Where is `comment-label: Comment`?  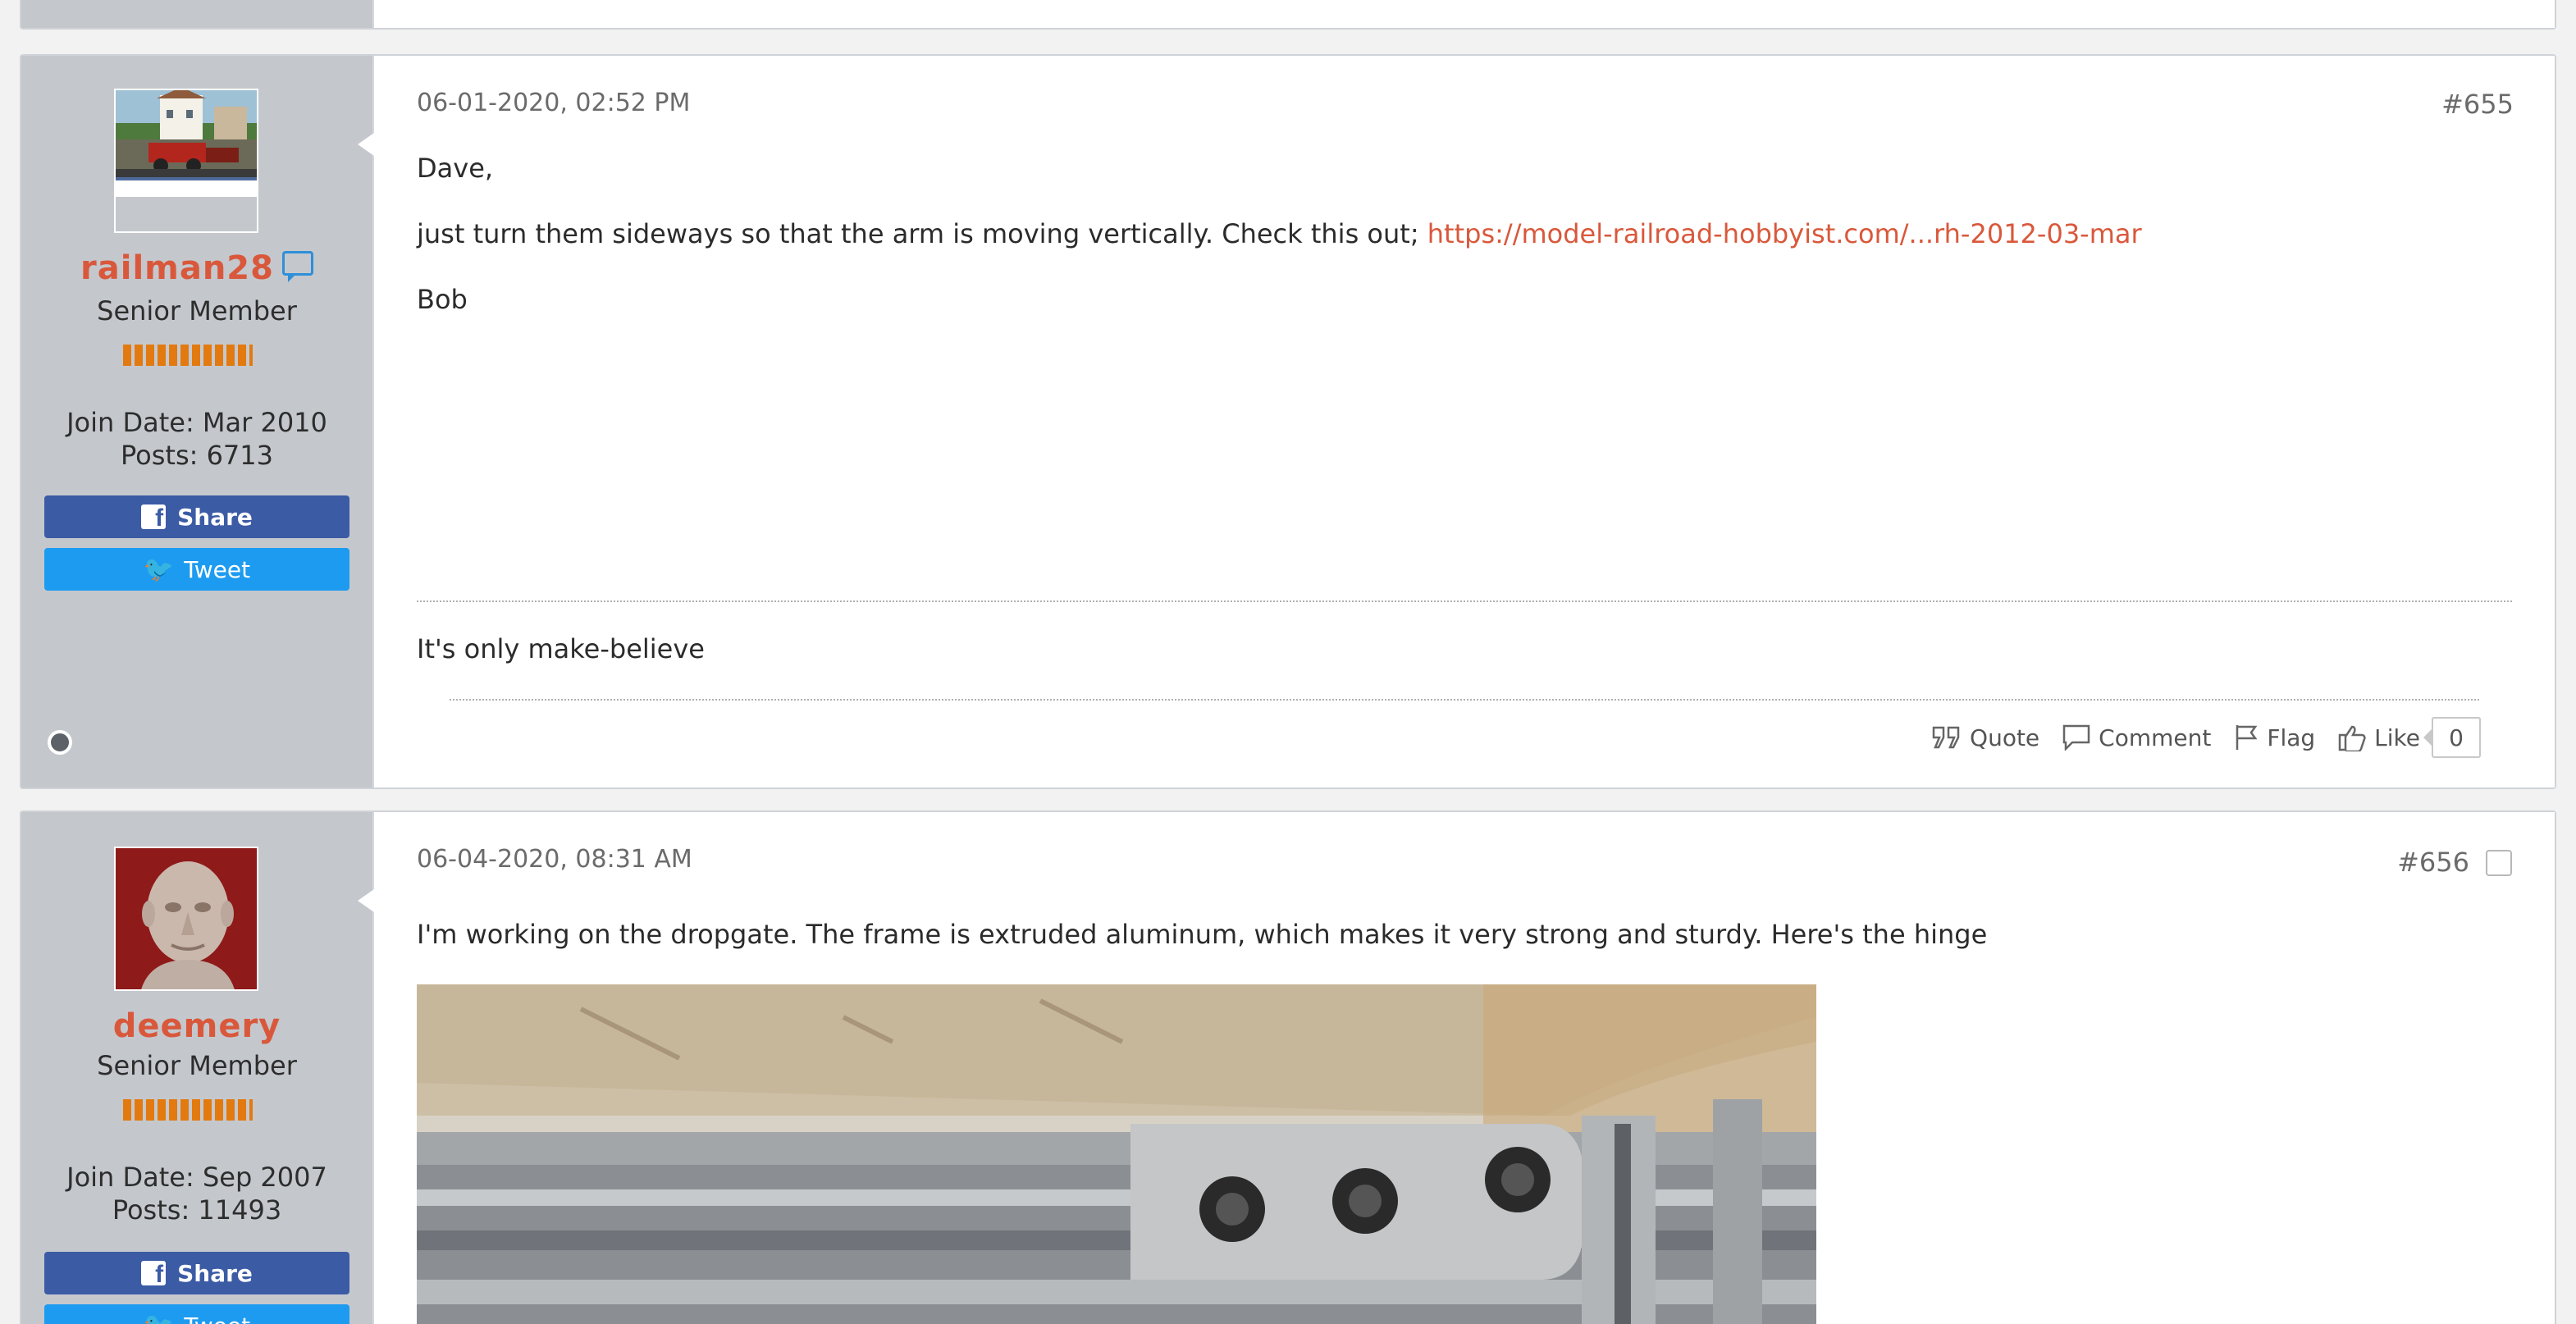 comment-label: Comment is located at coordinates (2155, 737).